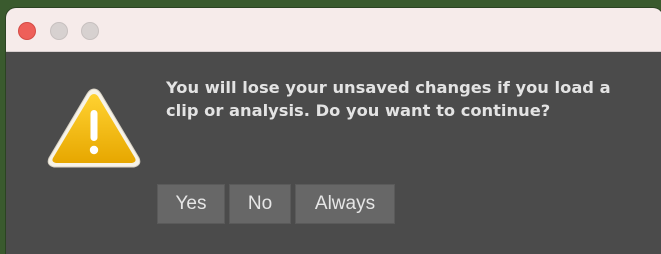 The width and height of the screenshot is (661, 254). What do you see at coordinates (27, 31) in the screenshot?
I see `close-window-button` at bounding box center [27, 31].